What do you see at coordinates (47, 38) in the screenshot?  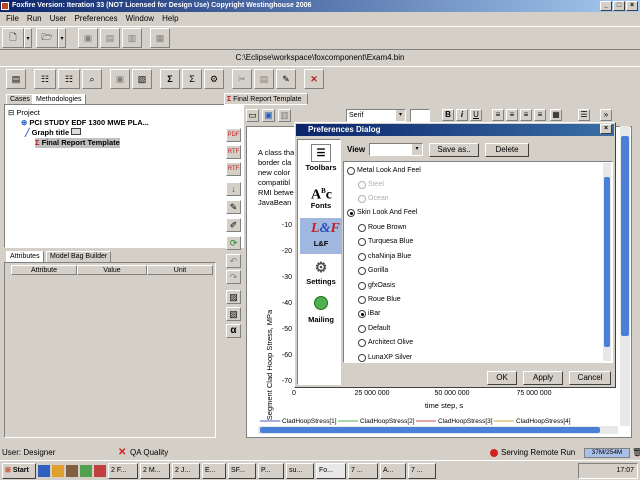 I see `open-folder-button: 🗁` at bounding box center [47, 38].